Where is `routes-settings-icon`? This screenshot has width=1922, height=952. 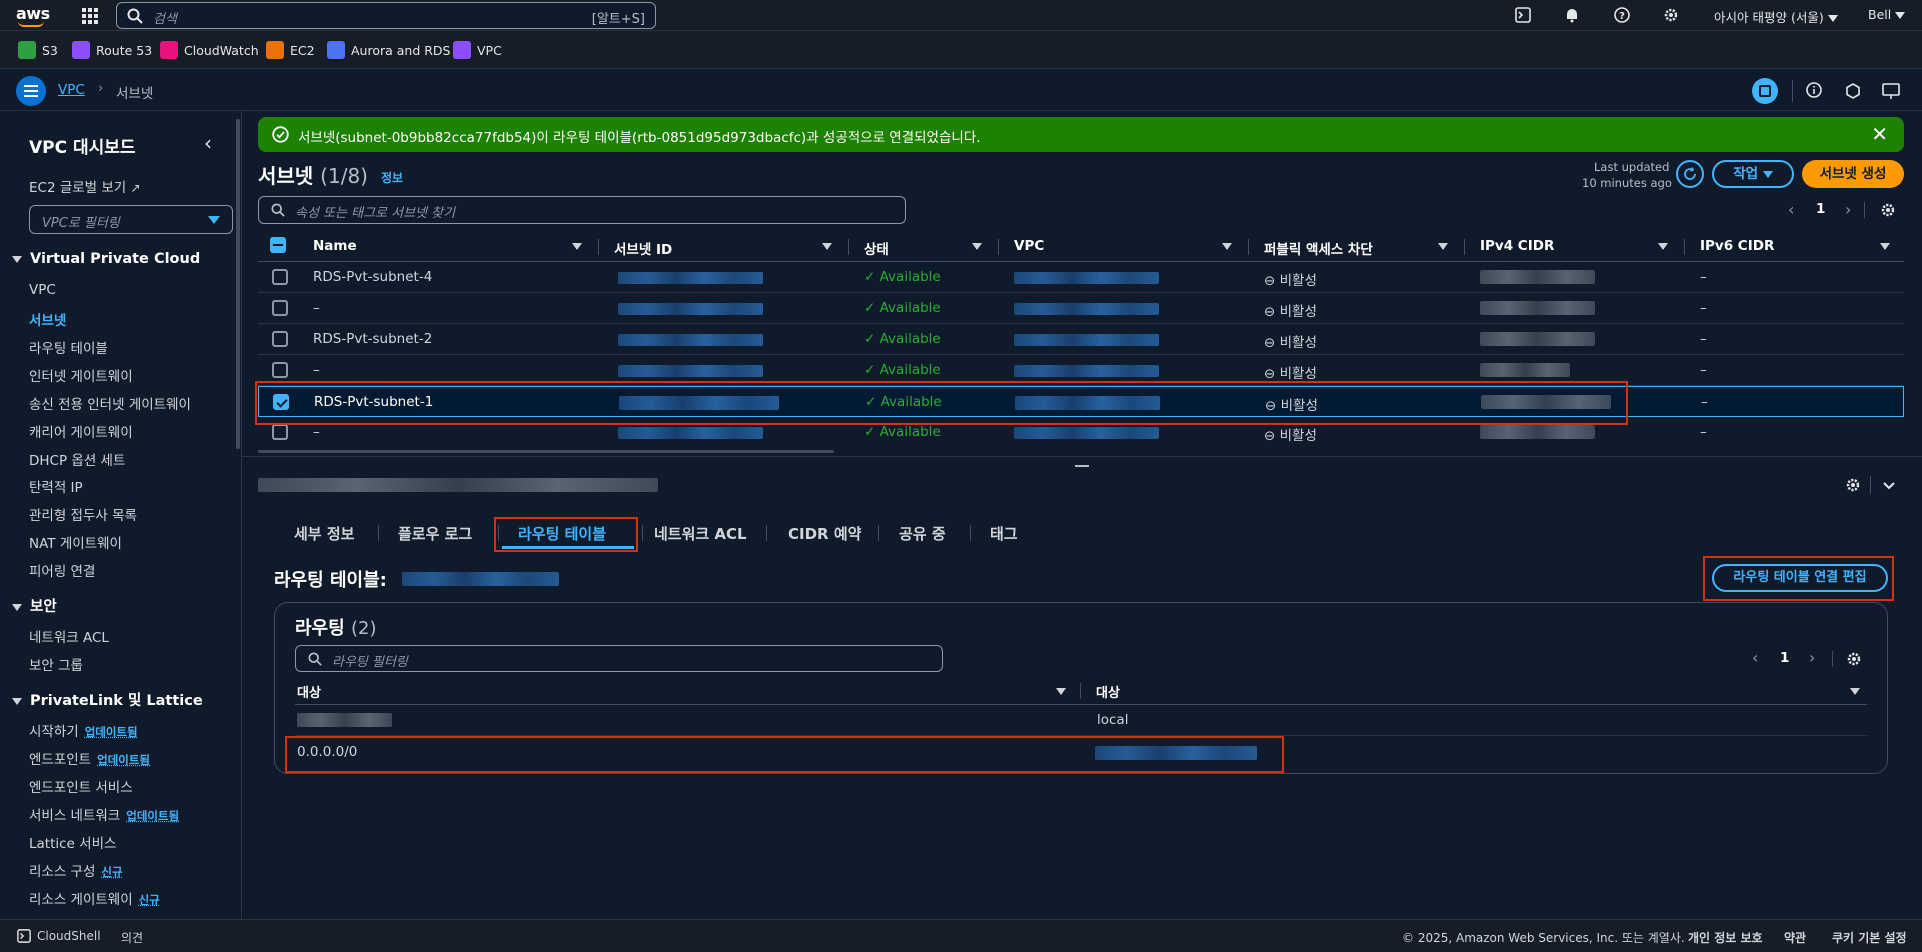
routes-settings-icon is located at coordinates (1854, 659).